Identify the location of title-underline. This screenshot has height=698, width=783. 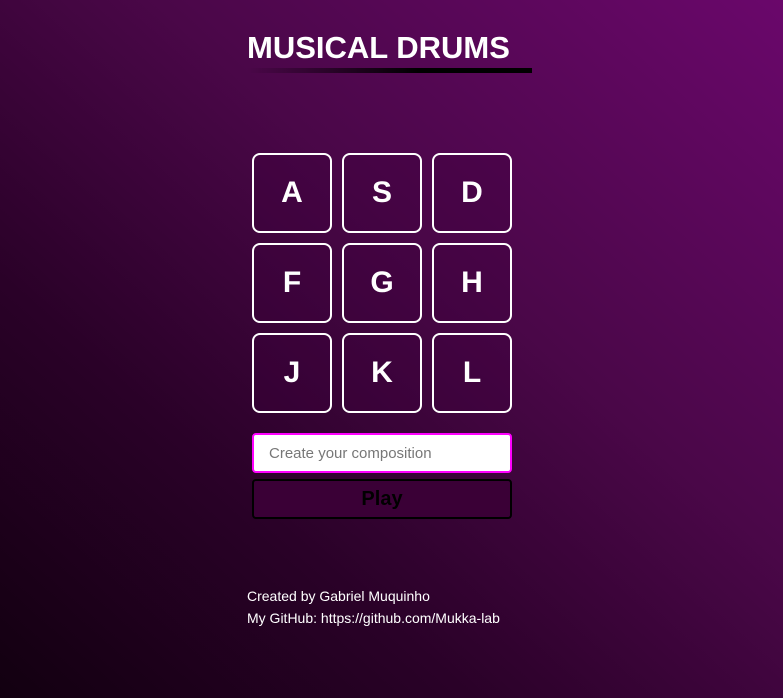
(389, 70).